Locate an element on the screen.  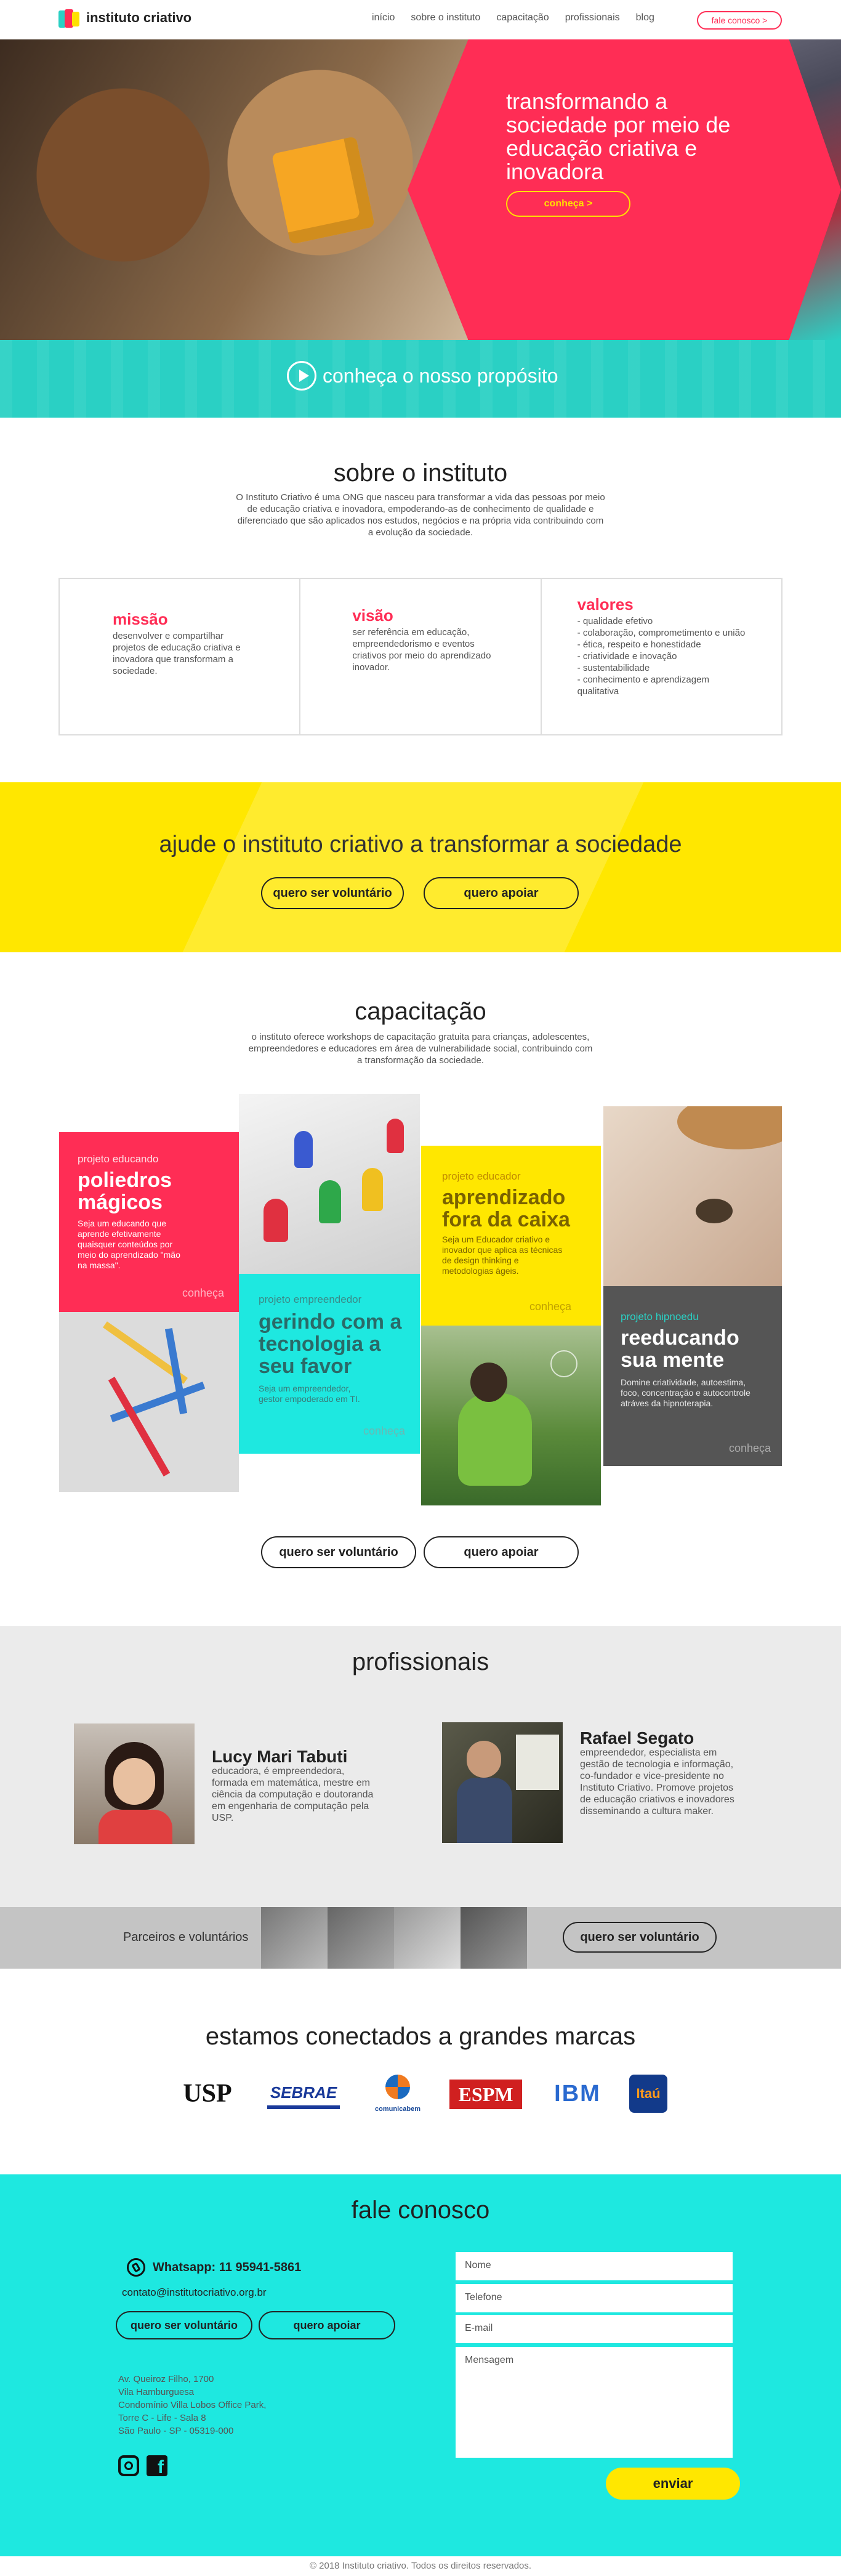
project-title: gerindo com a tecnologia a seu favor is located at coordinates (330, 1344).